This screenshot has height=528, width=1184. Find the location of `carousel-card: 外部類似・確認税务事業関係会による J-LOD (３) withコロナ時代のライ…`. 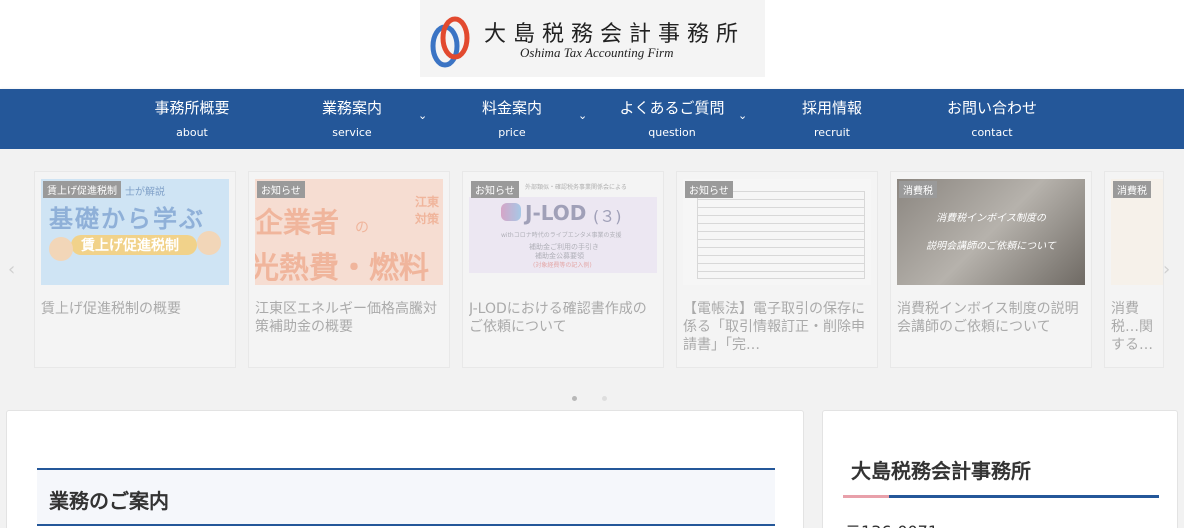

carousel-card: 外部類似・確認税务事業関係会による J-LOD (３) withコロナ時代のライ… is located at coordinates (563, 269).